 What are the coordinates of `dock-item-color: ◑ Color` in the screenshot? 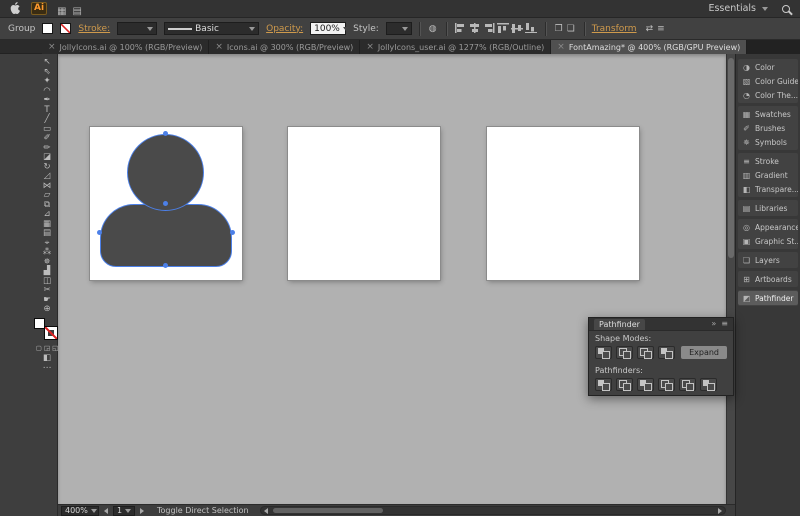 It's located at (768, 67).